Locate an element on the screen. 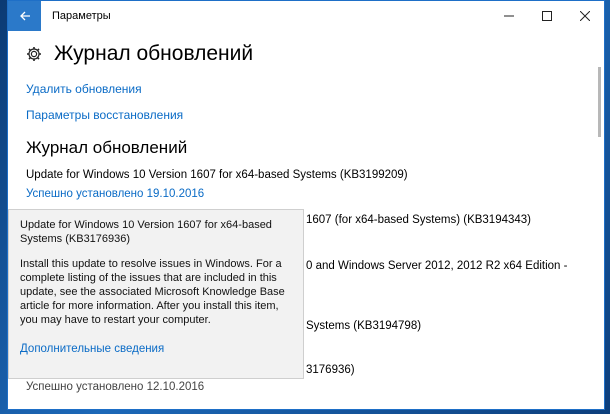 Image resolution: width=610 pixels, height=414 pixels. arrow-left-icon is located at coordinates (24, 16).